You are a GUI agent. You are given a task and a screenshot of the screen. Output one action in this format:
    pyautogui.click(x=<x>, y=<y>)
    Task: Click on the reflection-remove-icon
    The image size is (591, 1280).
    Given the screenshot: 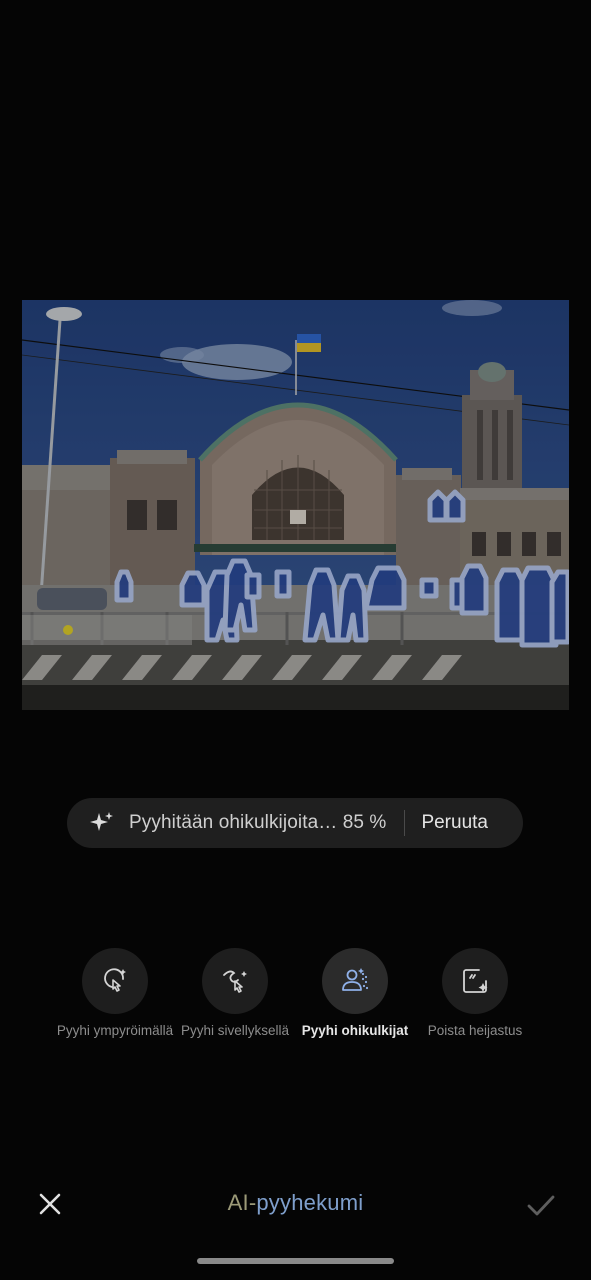 What is the action you would take?
    pyautogui.click(x=475, y=981)
    